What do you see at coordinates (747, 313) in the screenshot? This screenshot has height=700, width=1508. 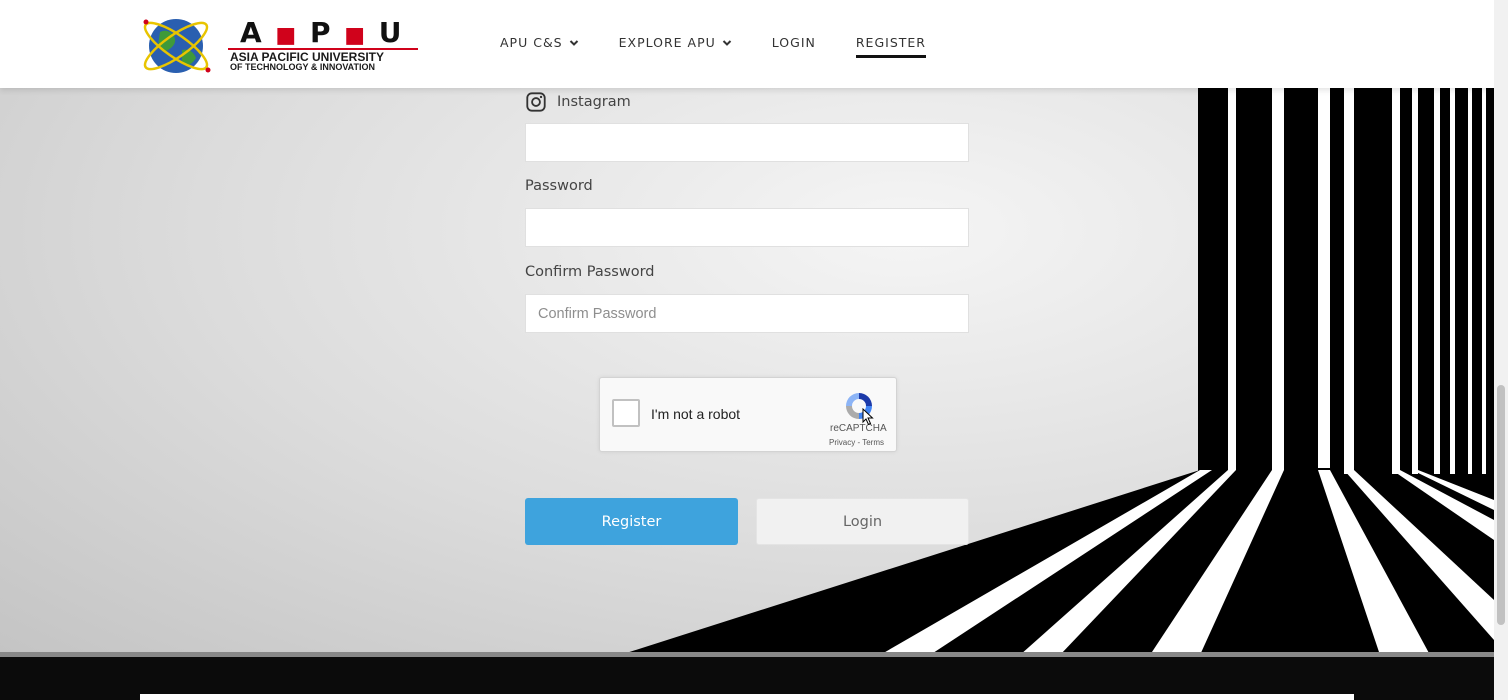 I see `confirm-password-input` at bounding box center [747, 313].